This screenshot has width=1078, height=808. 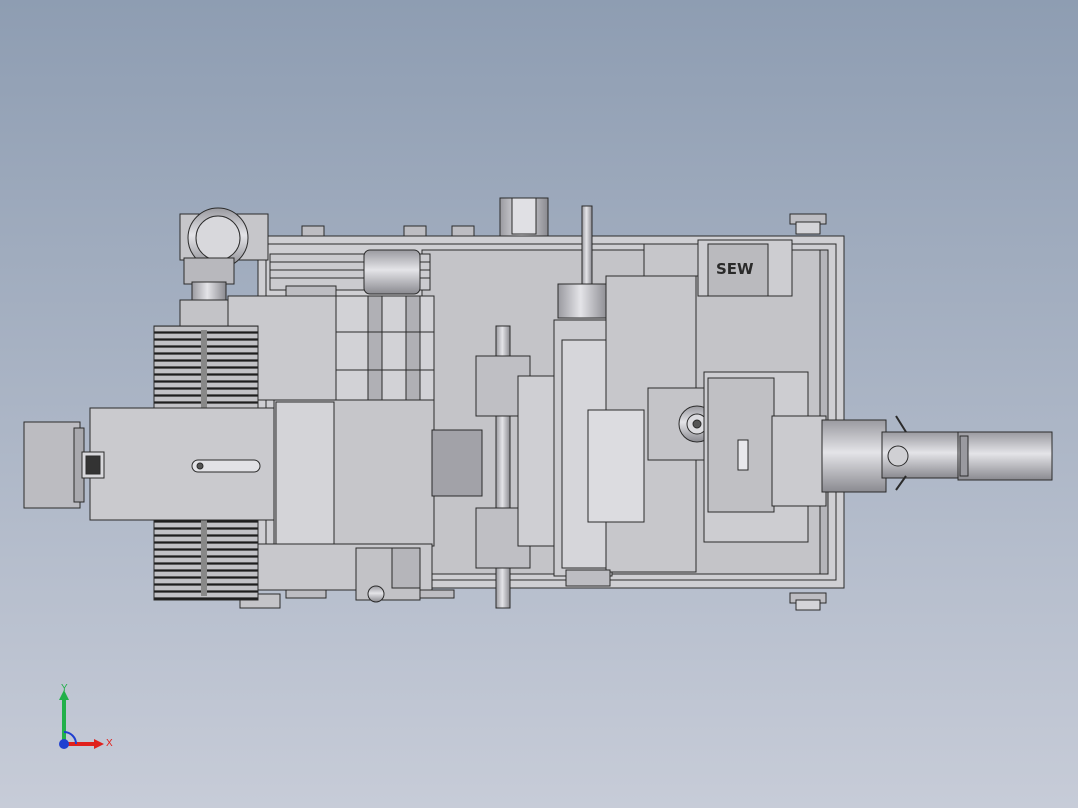 What do you see at coordinates (86, 716) in the screenshot?
I see `coordinate-triad: Y X` at bounding box center [86, 716].